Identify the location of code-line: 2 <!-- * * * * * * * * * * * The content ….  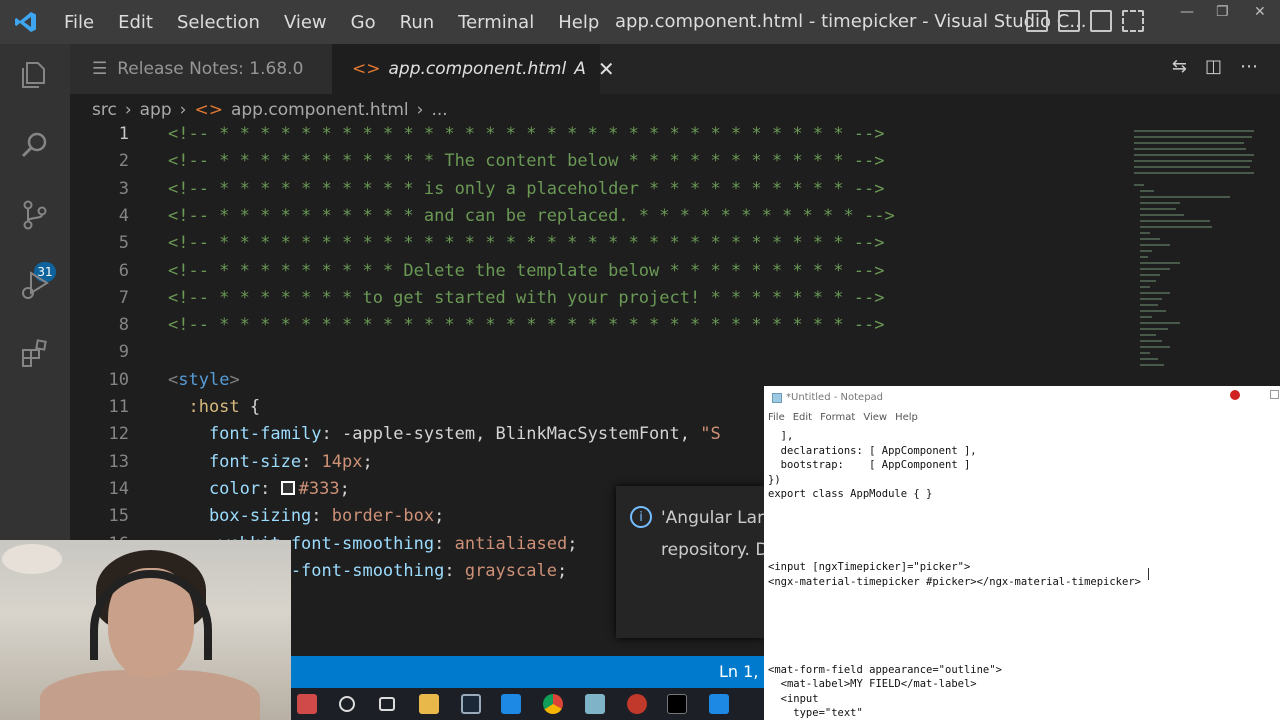
(600, 164).